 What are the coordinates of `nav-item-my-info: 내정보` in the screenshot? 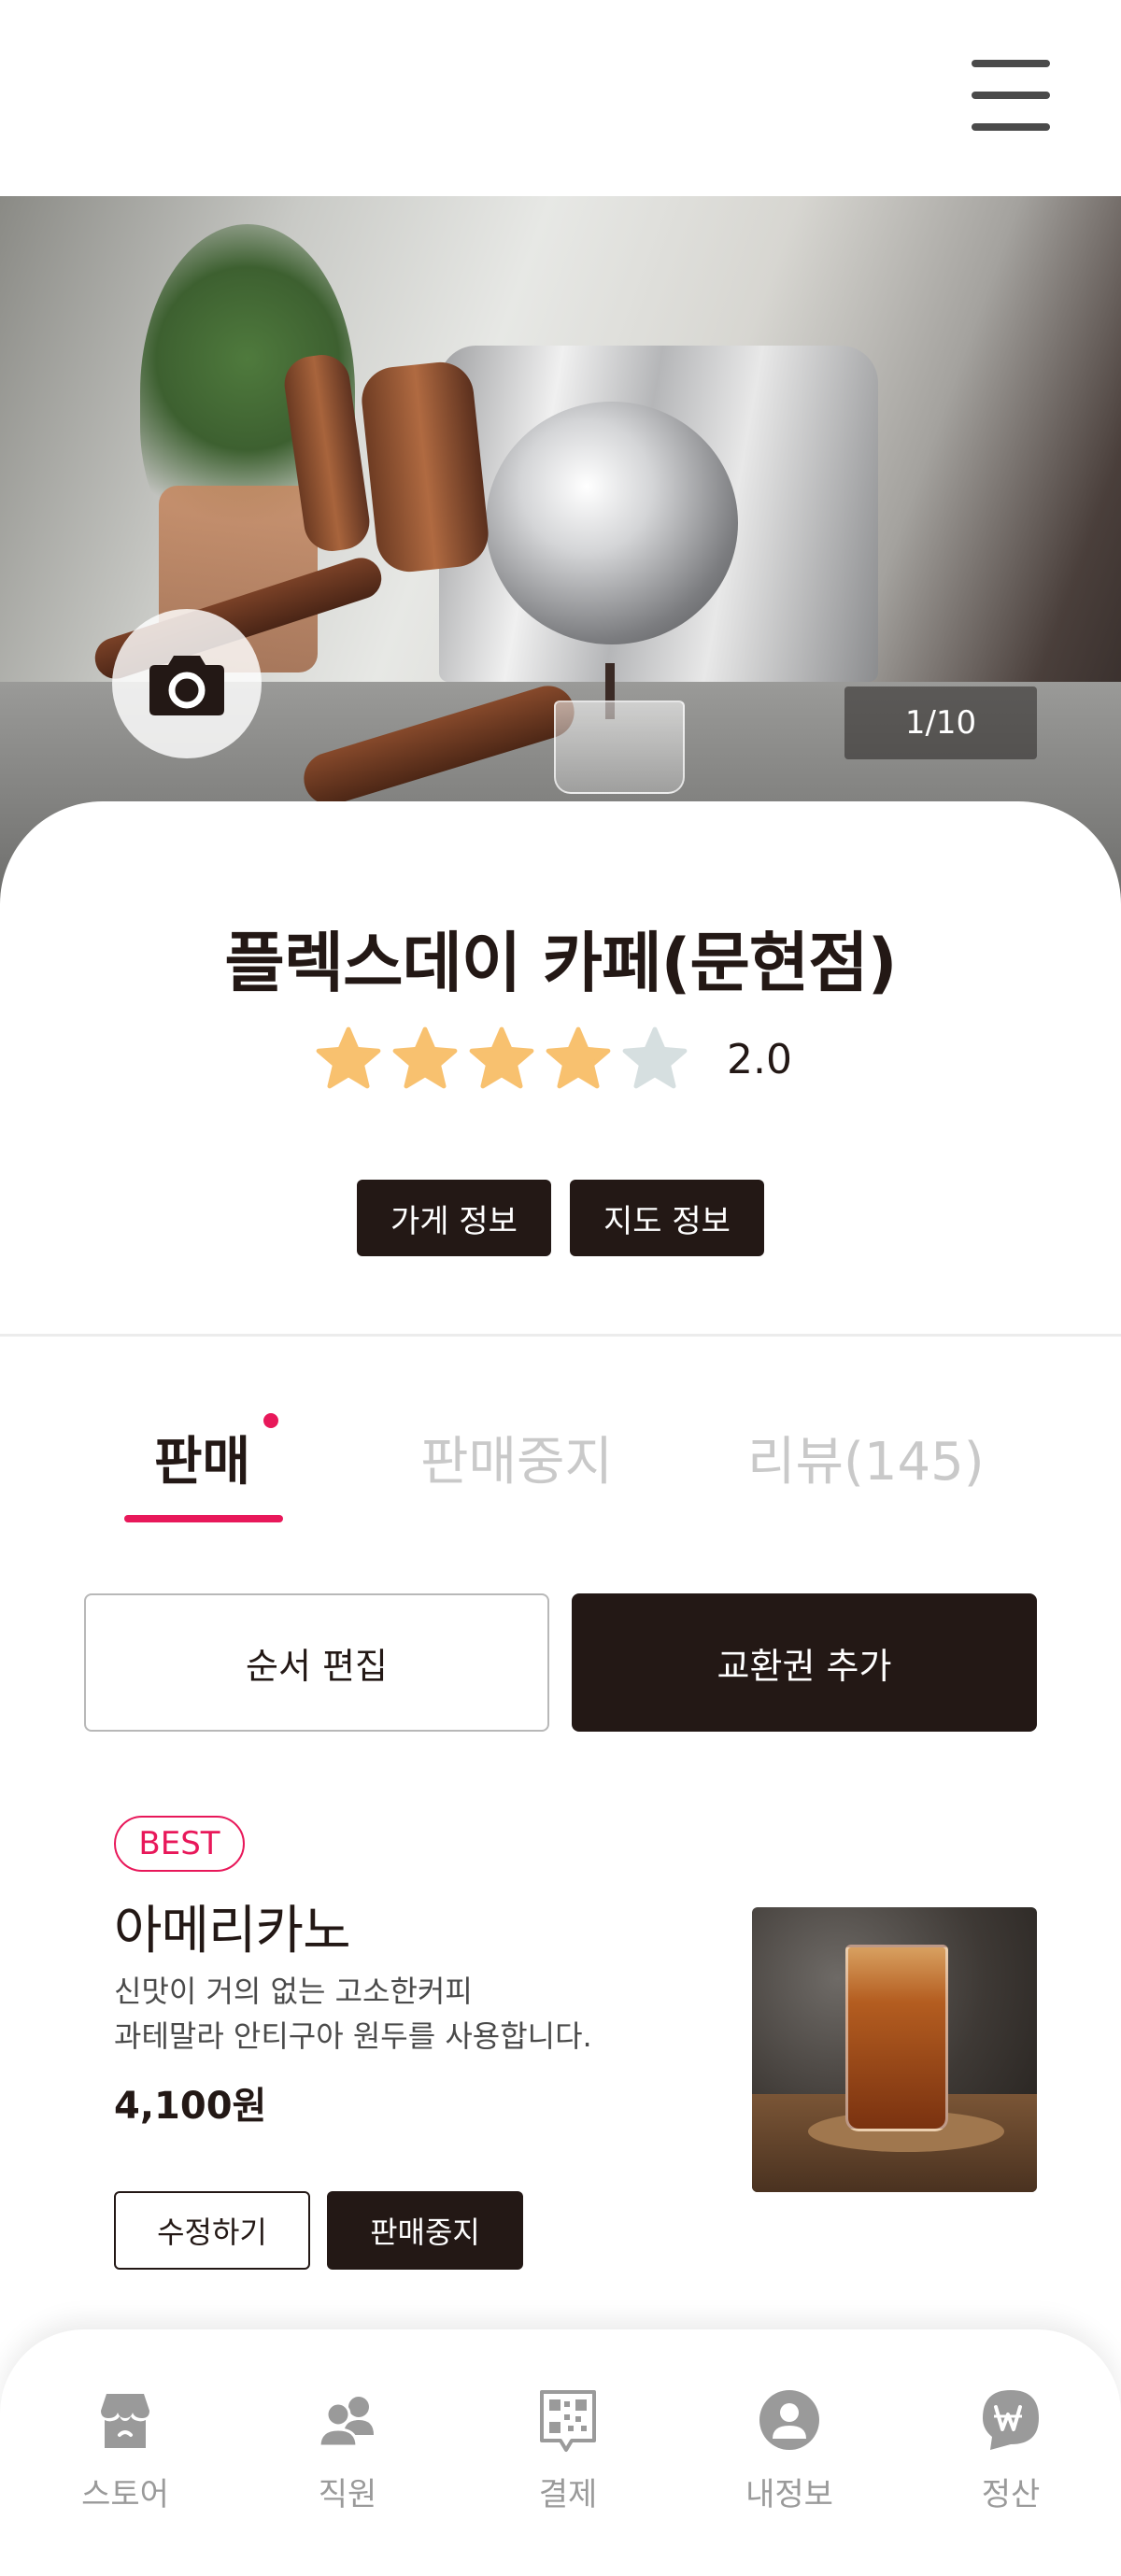 It's located at (789, 2450).